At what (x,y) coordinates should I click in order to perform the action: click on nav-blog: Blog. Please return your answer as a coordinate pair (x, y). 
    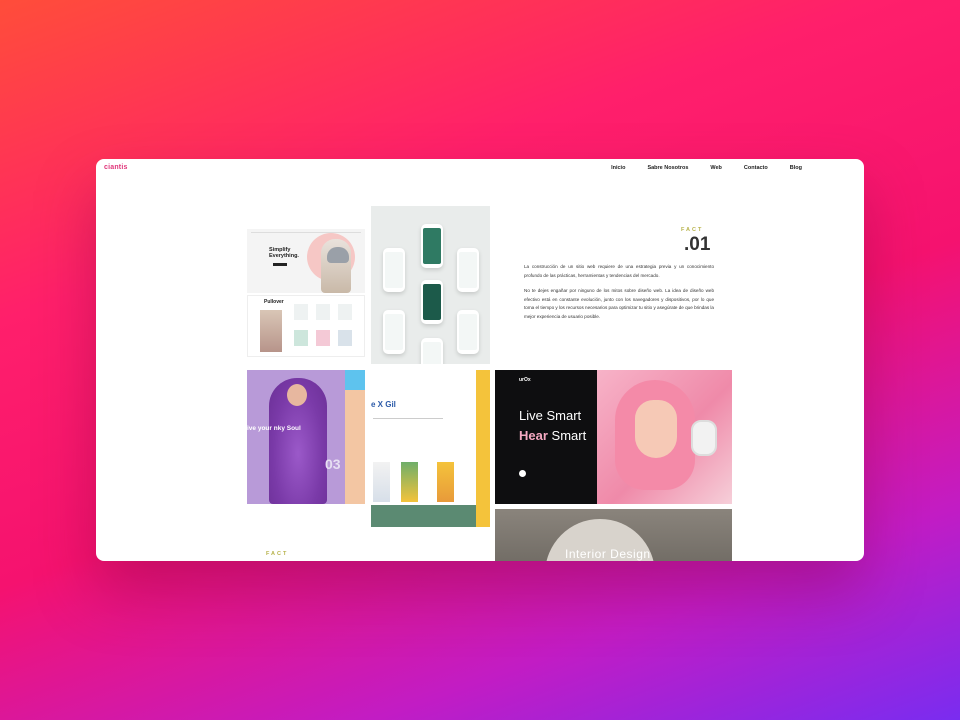
    Looking at the image, I should click on (796, 168).